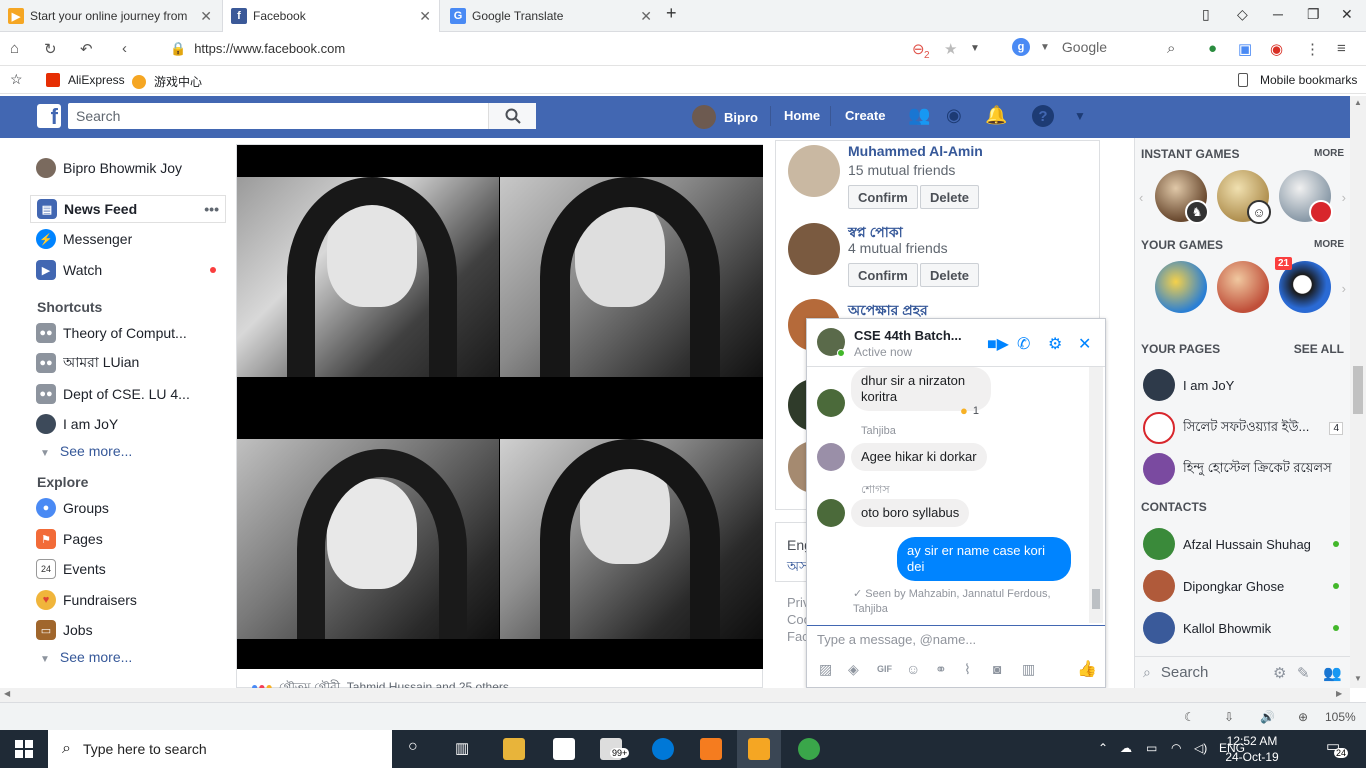 The width and height of the screenshot is (1366, 768). I want to click on message-bubble: oto boro syllabus, so click(910, 513).